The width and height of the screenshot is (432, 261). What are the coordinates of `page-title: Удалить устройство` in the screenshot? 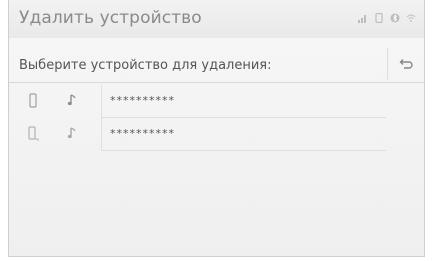 It's located at (110, 18).